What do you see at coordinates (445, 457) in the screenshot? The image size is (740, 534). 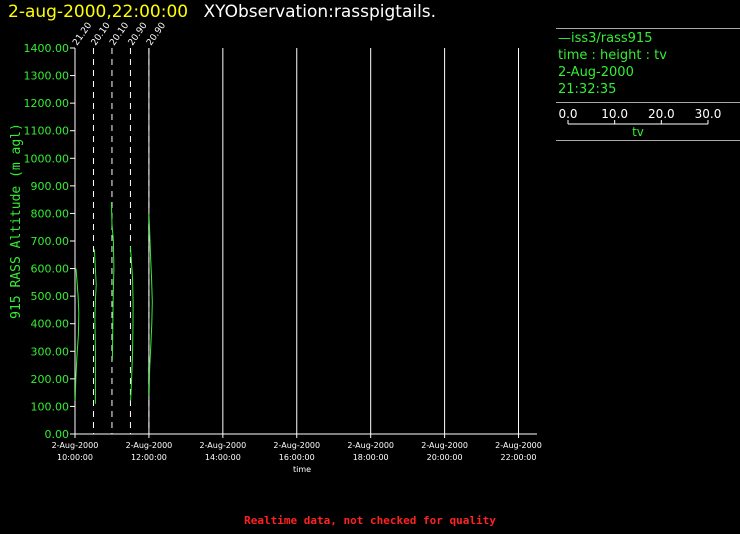 I see `x-tick-label-time: 20:00:00` at bounding box center [445, 457].